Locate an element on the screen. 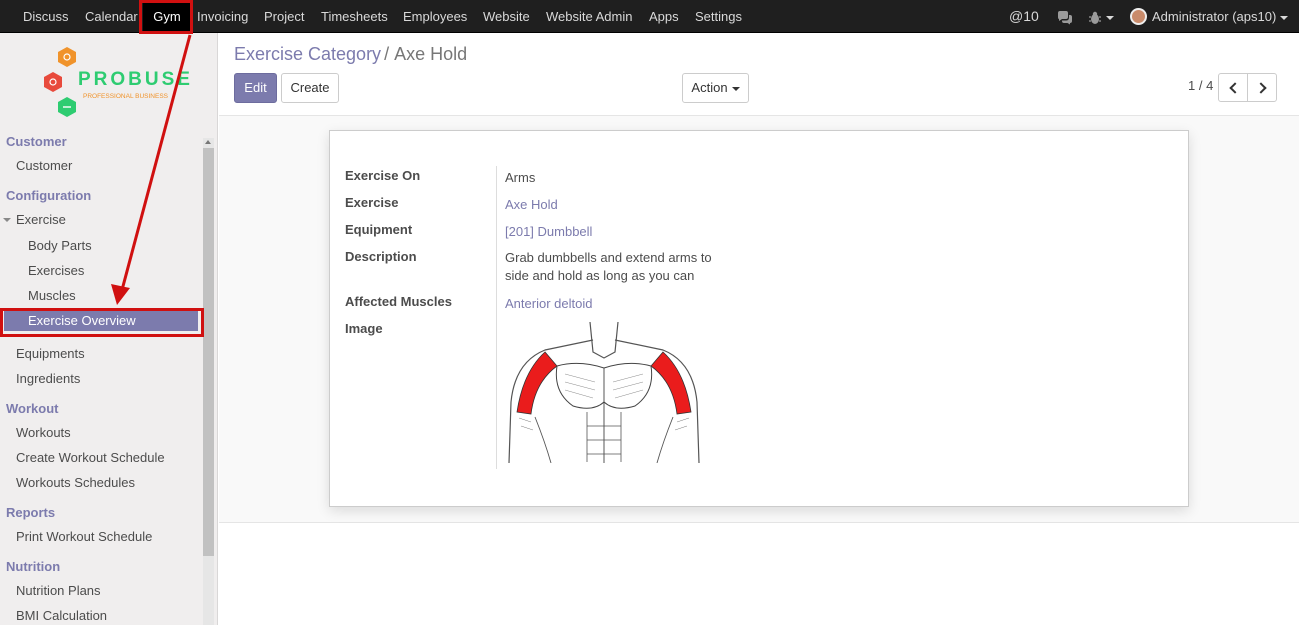 Image resolution: width=1299 pixels, height=625 pixels. sidebar-item-print-workout-schedule: Print Workout Schedule is located at coordinates (84, 536).